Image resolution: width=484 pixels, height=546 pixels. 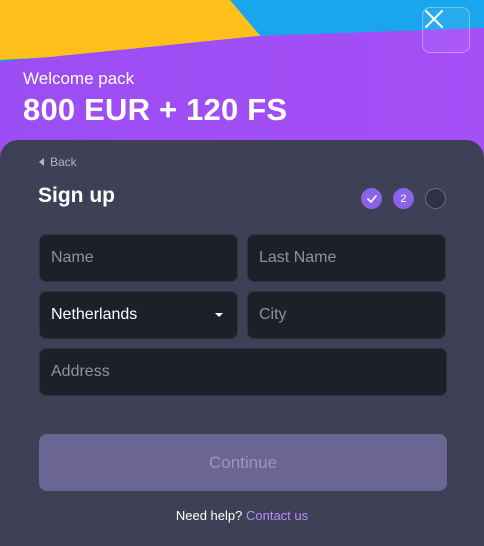 What do you see at coordinates (277, 515) in the screenshot?
I see `contact-us-link: Contact us` at bounding box center [277, 515].